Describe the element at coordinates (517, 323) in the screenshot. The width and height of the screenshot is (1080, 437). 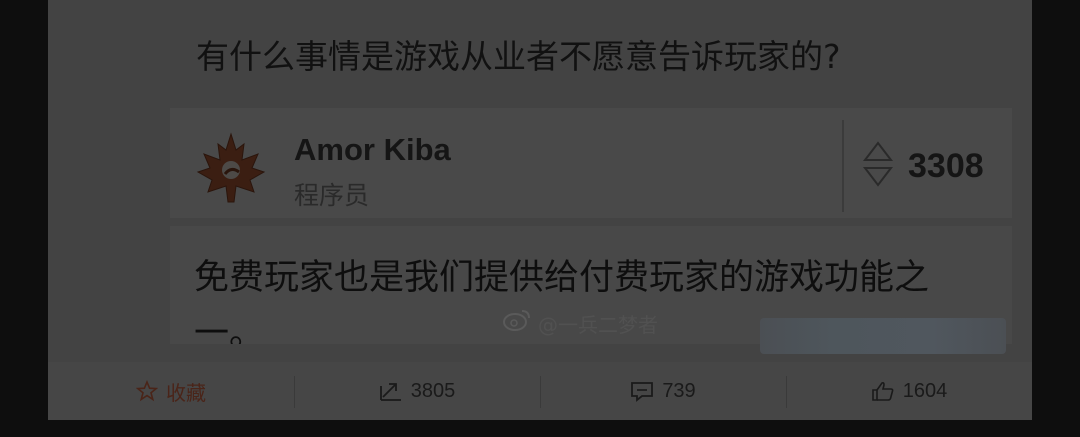
I see `weibo-logo-icon` at that location.